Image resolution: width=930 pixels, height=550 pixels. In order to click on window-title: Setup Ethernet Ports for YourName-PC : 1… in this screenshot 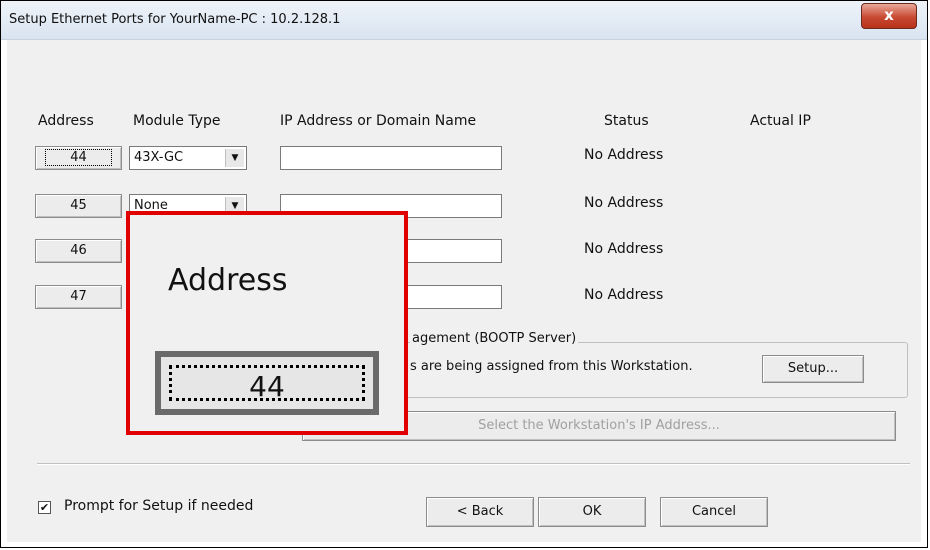, I will do `click(175, 19)`.